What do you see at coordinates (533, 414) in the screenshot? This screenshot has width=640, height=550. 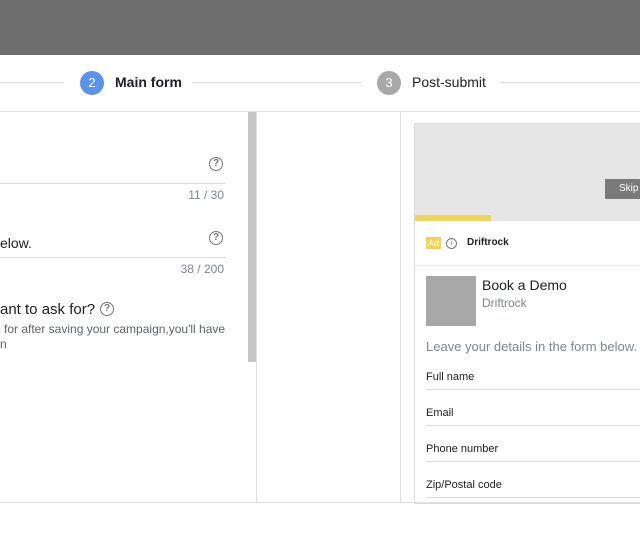 I see `email-field: Email` at bounding box center [533, 414].